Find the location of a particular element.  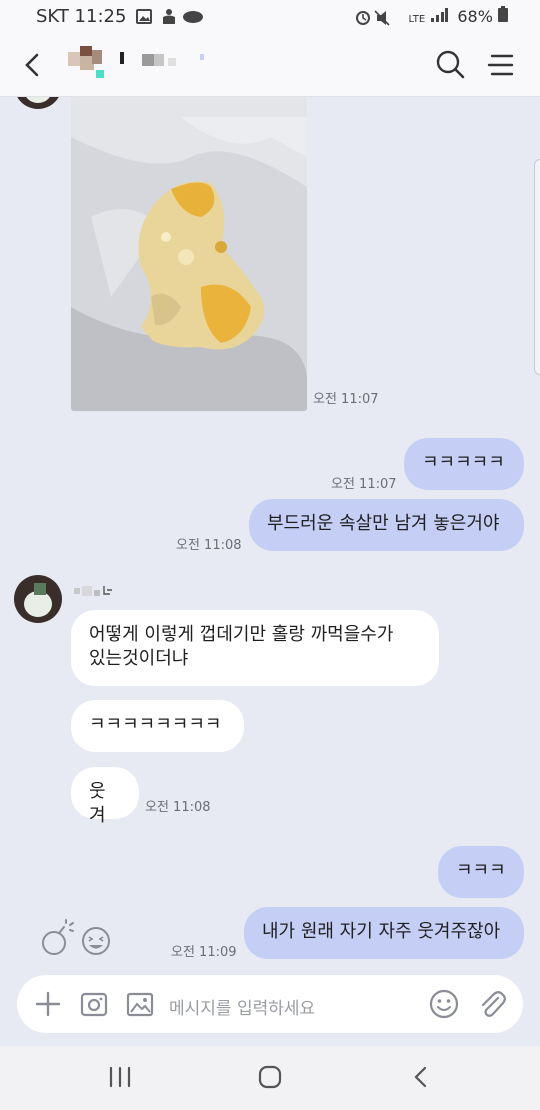

menu-icon is located at coordinates (501, 65).